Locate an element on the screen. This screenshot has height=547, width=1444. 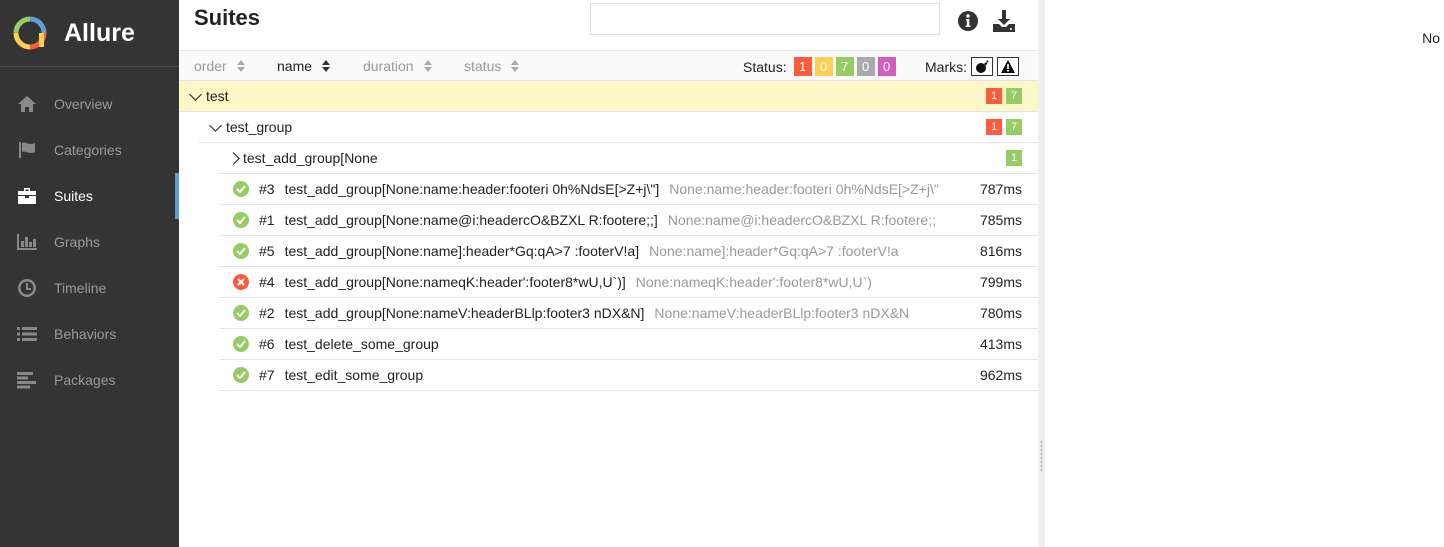
align-left-icon is located at coordinates (27, 380).